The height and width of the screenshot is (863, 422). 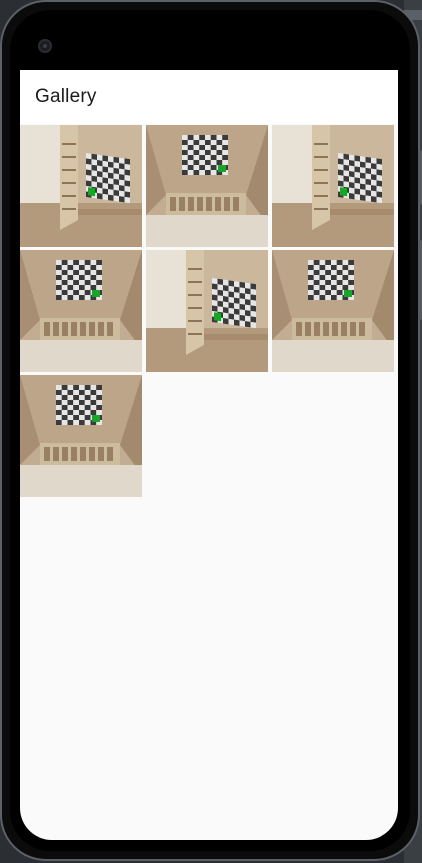 What do you see at coordinates (420, 280) in the screenshot?
I see `power-button` at bounding box center [420, 280].